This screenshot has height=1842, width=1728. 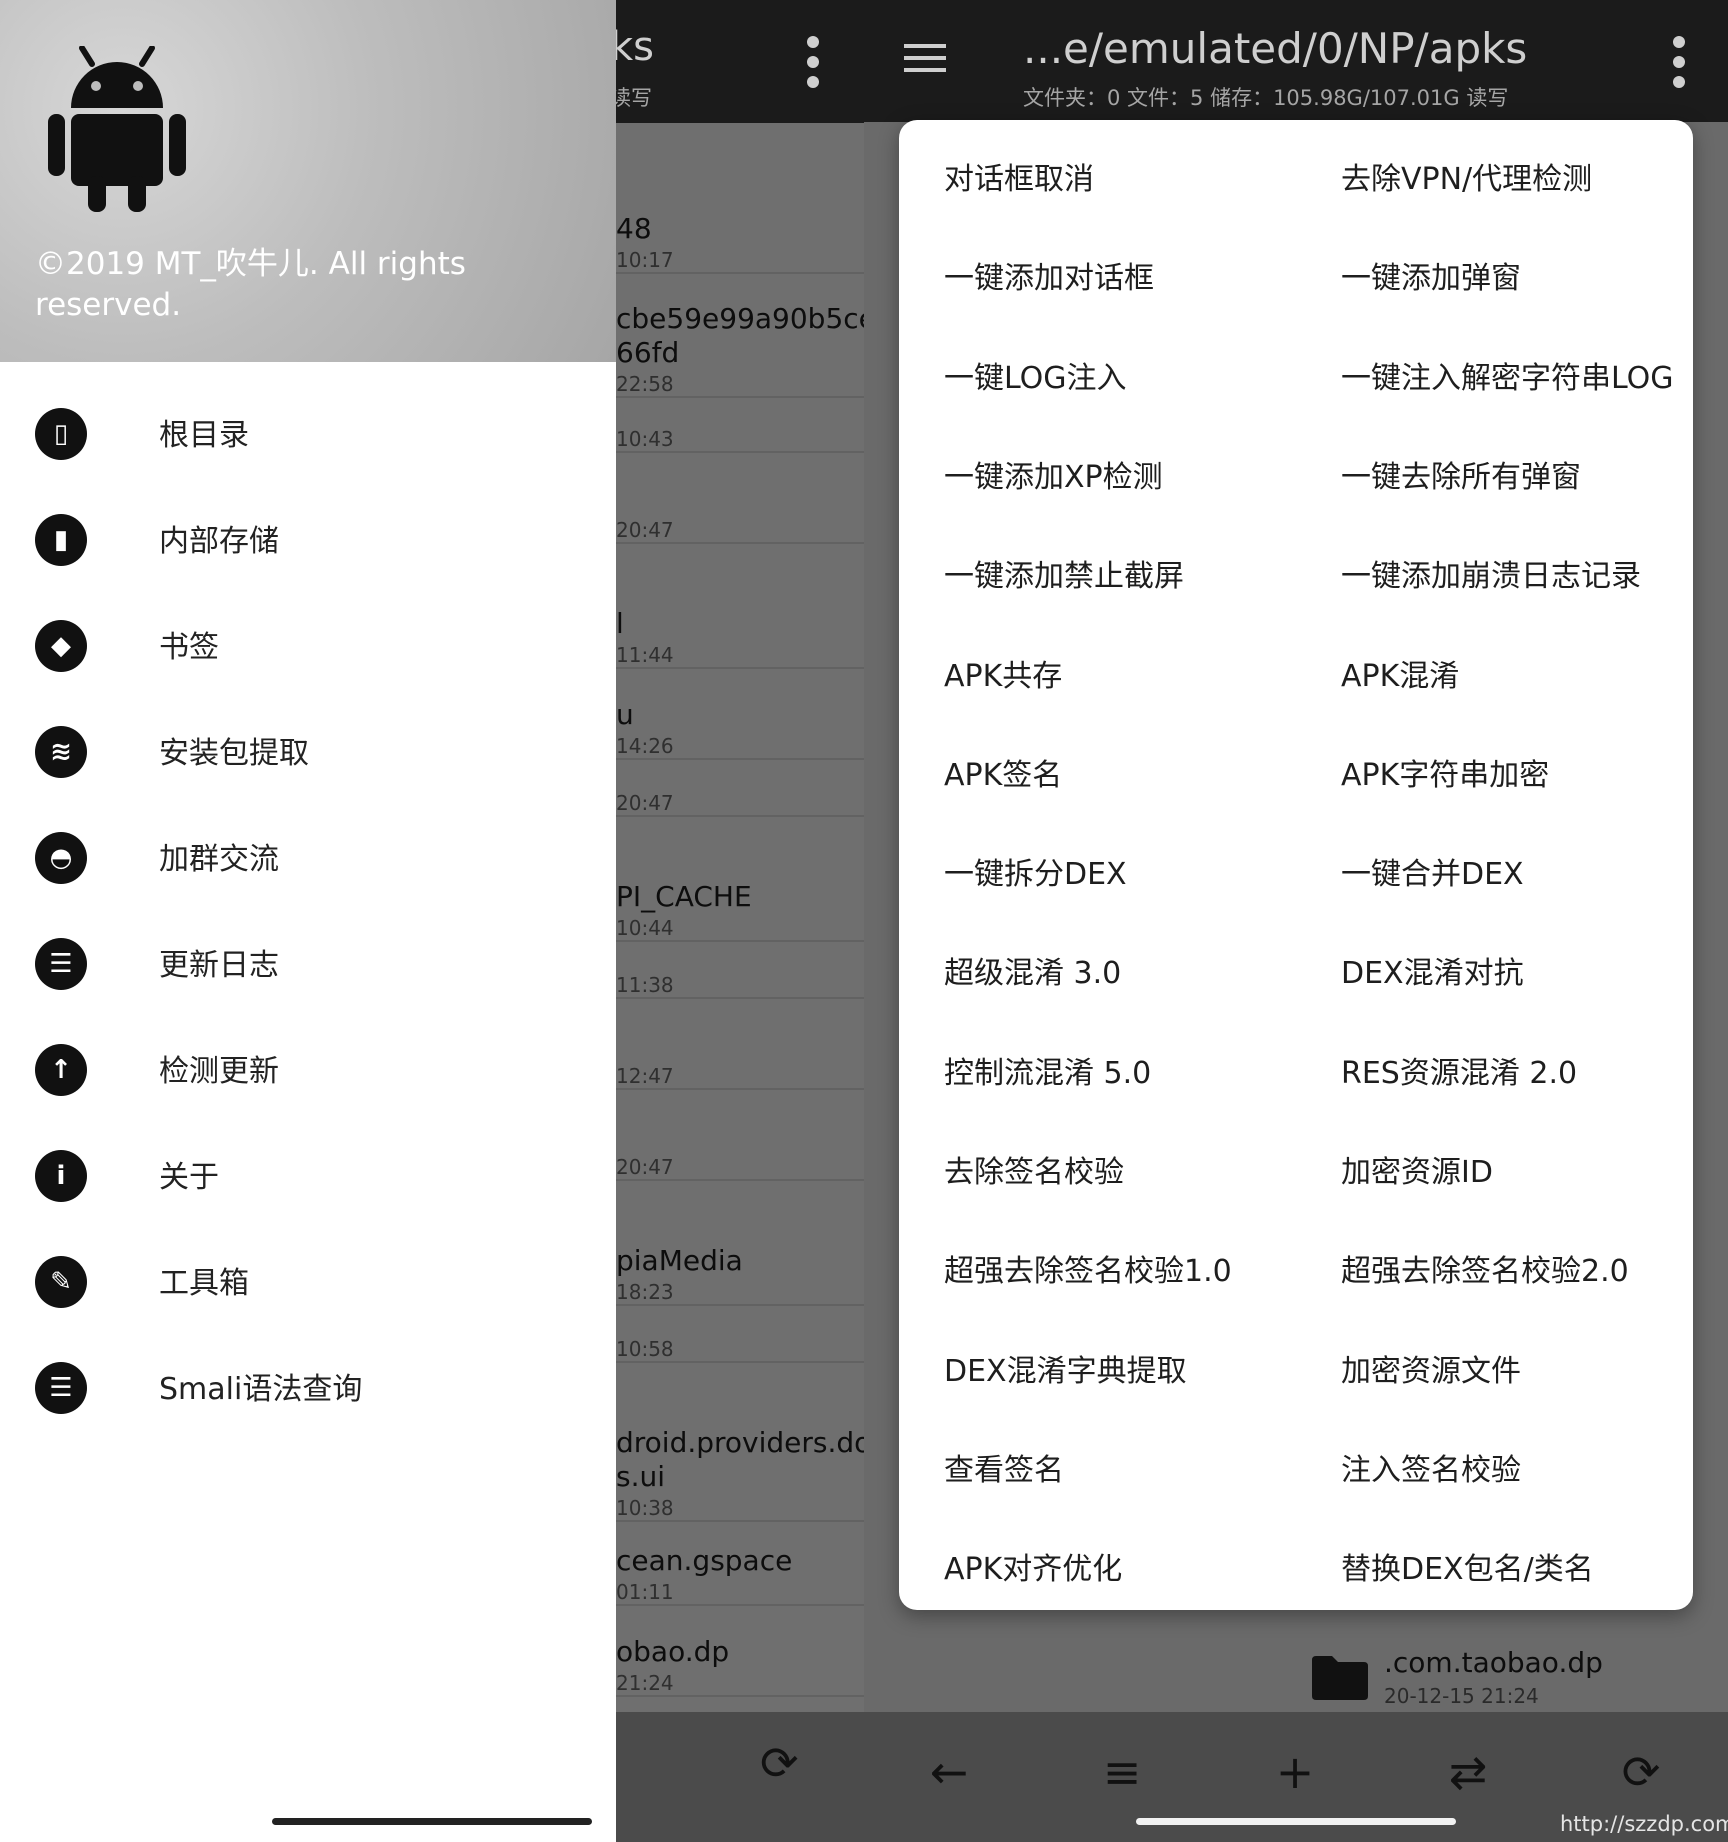 I want to click on dimmed-bottom-bar: ⟳, so click(x=737, y=1777).